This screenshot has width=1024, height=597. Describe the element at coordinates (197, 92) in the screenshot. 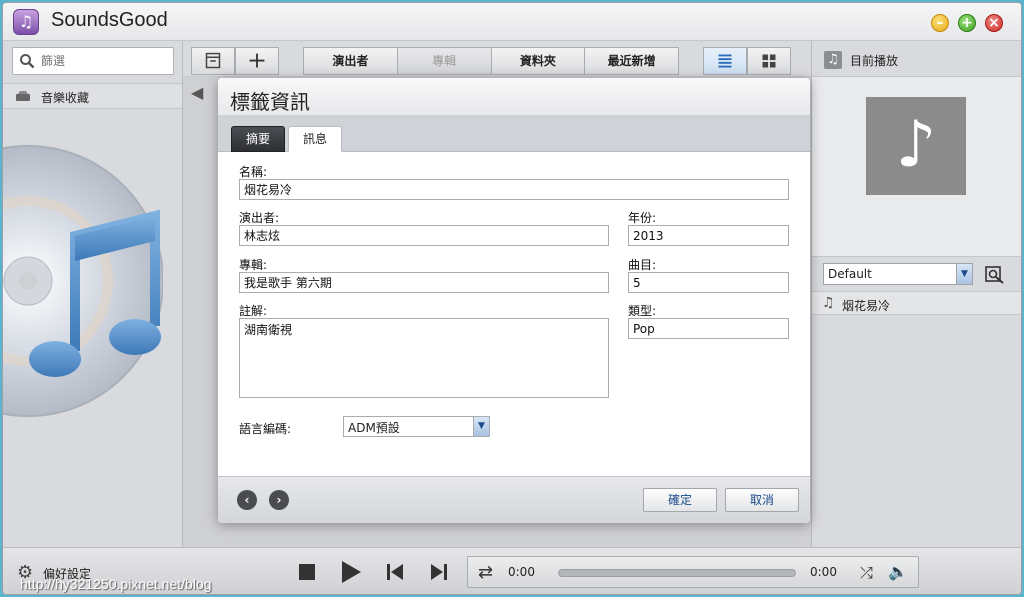

I see `back-arrow-icon: ◀` at that location.